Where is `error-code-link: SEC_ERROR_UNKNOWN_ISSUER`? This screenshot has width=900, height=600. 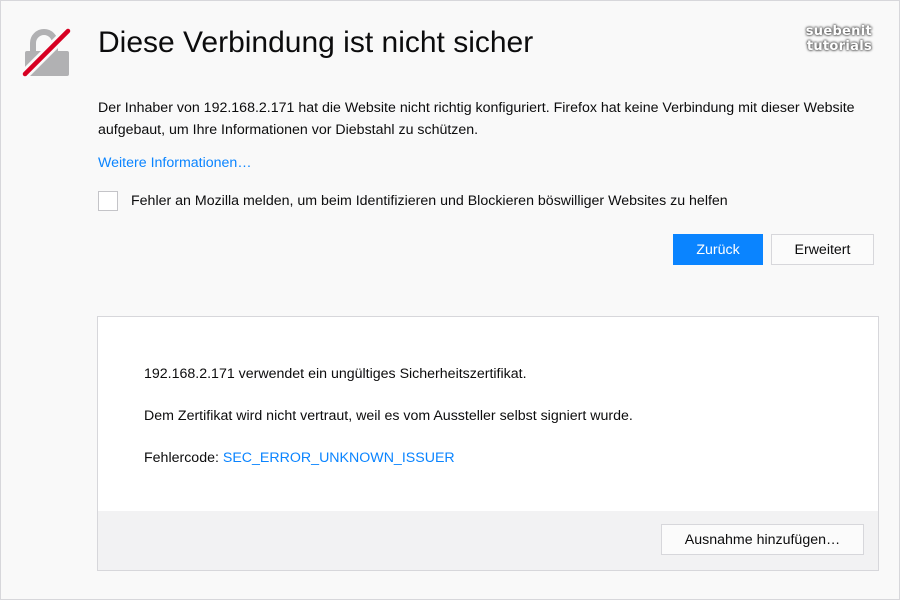
error-code-link: SEC_ERROR_UNKNOWN_ISSUER is located at coordinates (339, 458).